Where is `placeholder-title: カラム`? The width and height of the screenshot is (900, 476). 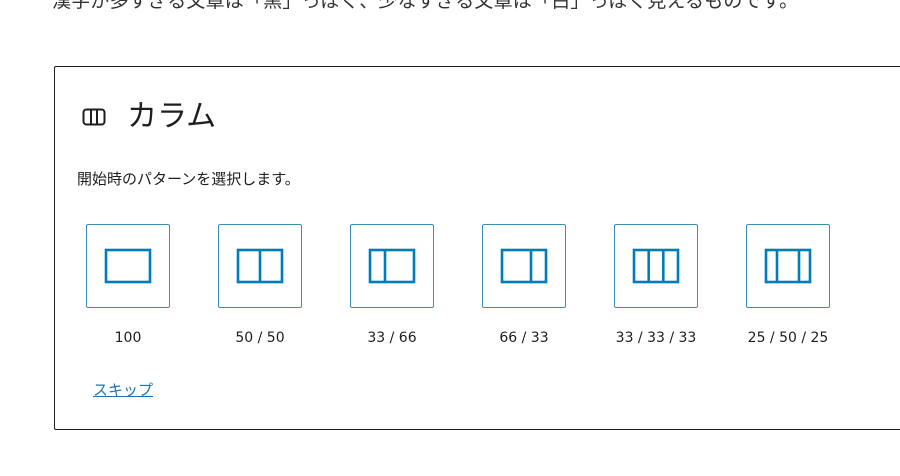 placeholder-title: カラム is located at coordinates (172, 116).